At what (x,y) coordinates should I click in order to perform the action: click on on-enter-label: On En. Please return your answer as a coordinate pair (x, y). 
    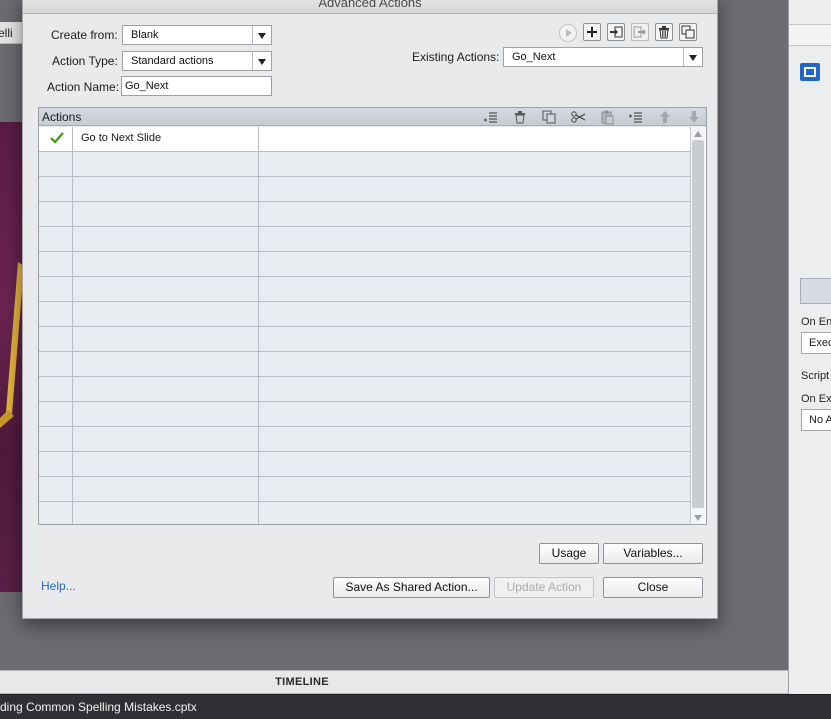
    Looking at the image, I should click on (816, 322).